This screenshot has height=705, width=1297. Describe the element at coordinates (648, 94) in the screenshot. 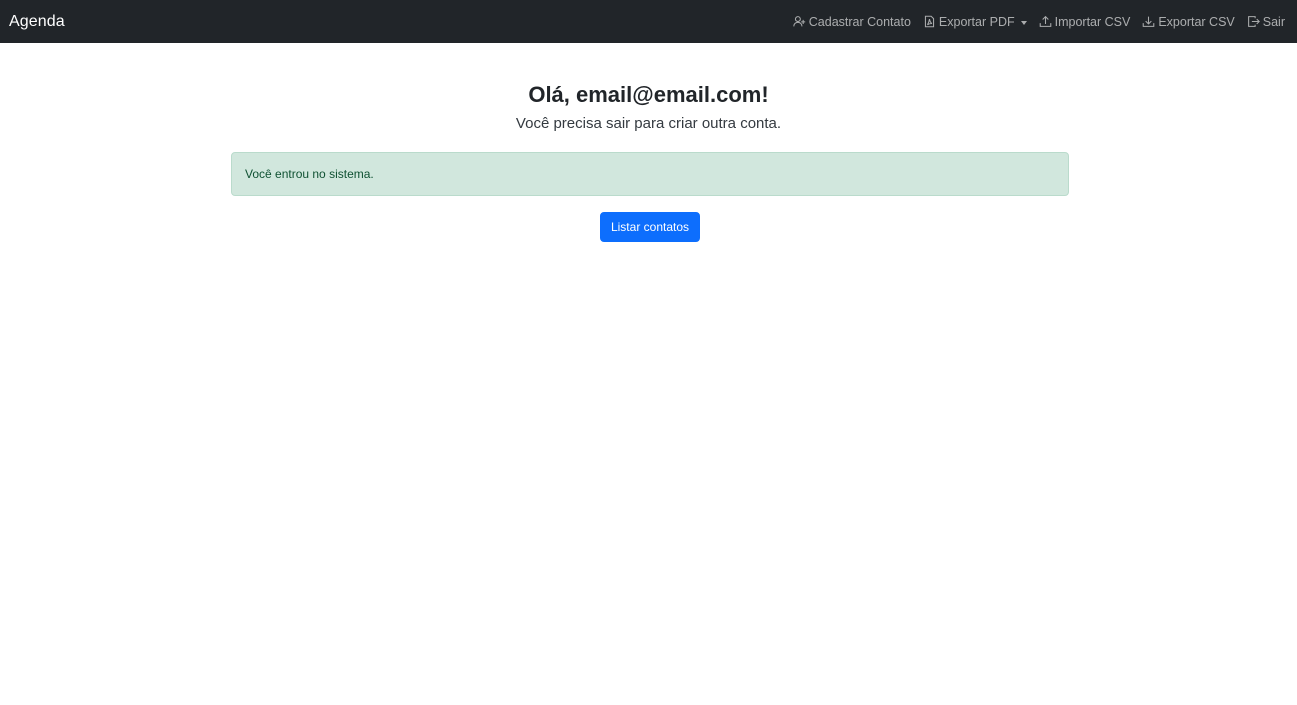

I see `greeting-heading: Olá, email@email.com!` at that location.